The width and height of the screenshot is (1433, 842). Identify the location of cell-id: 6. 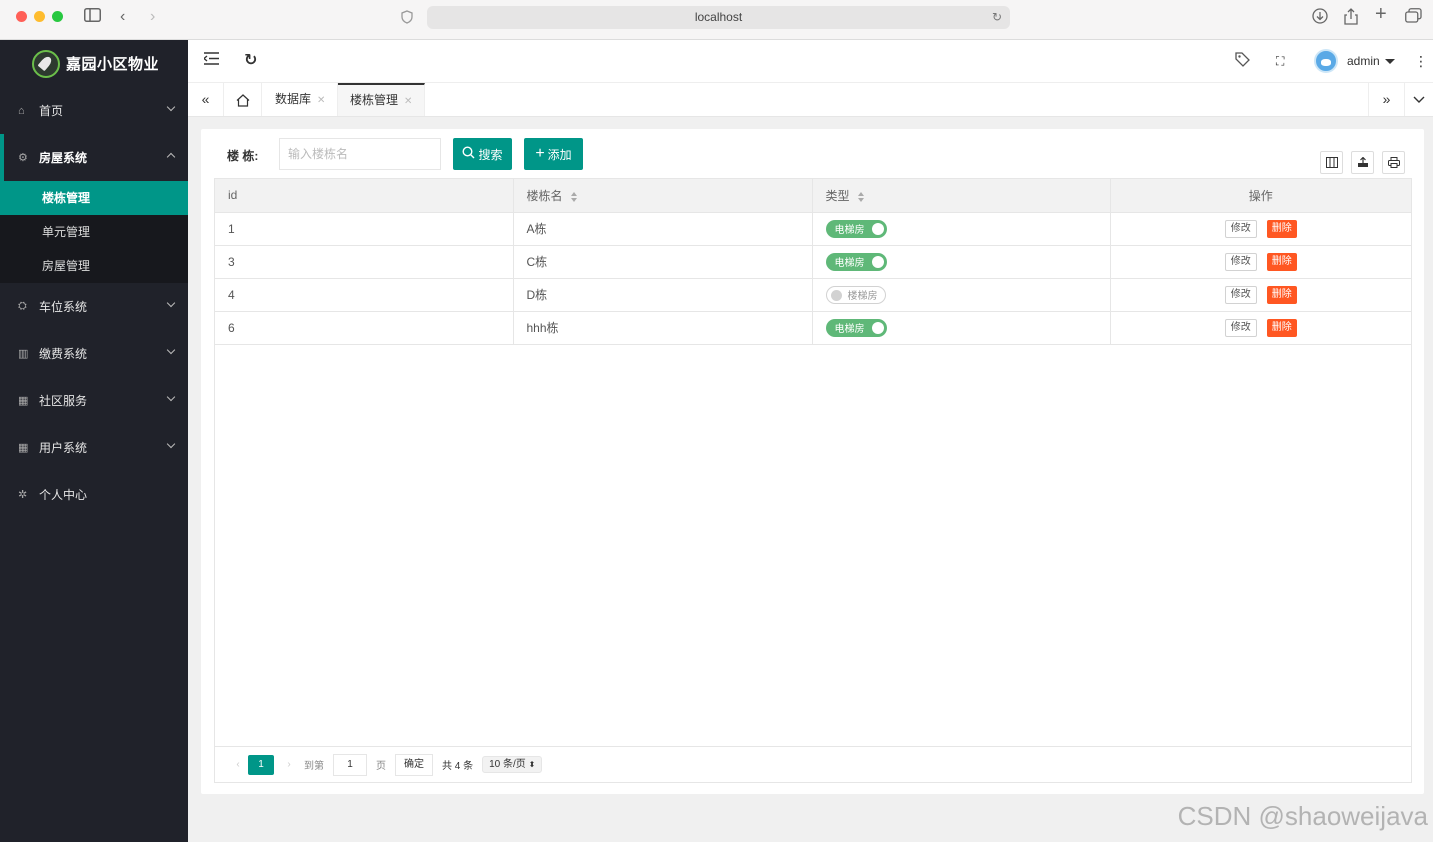
(364, 328).